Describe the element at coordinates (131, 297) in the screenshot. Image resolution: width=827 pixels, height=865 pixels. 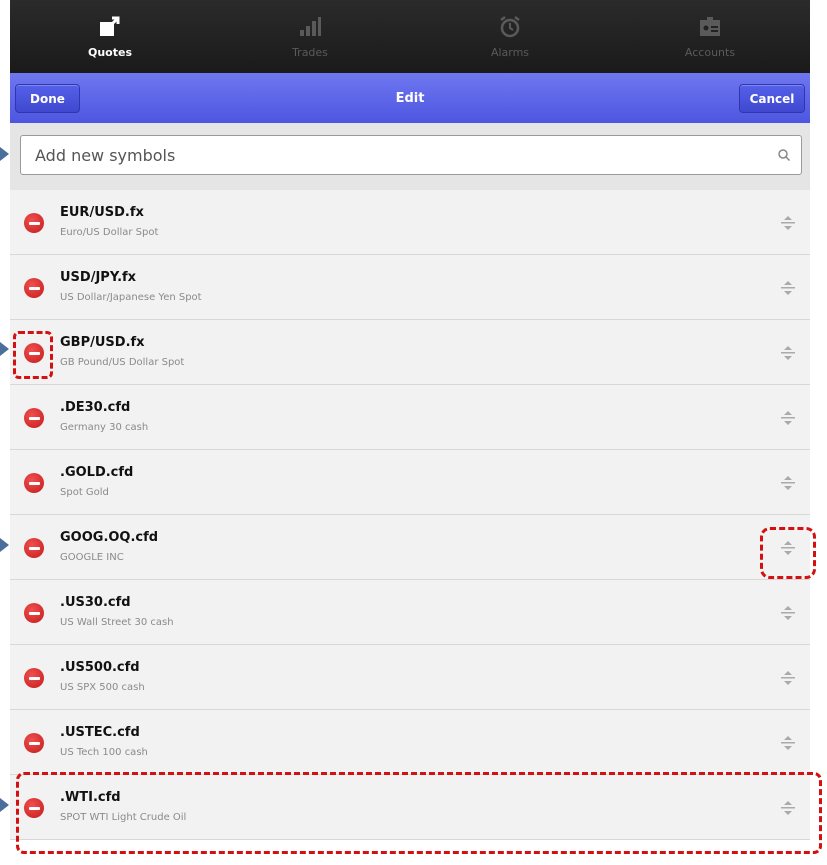
I see `symbol-description: US Dollar/Japanese Yen Spot` at that location.